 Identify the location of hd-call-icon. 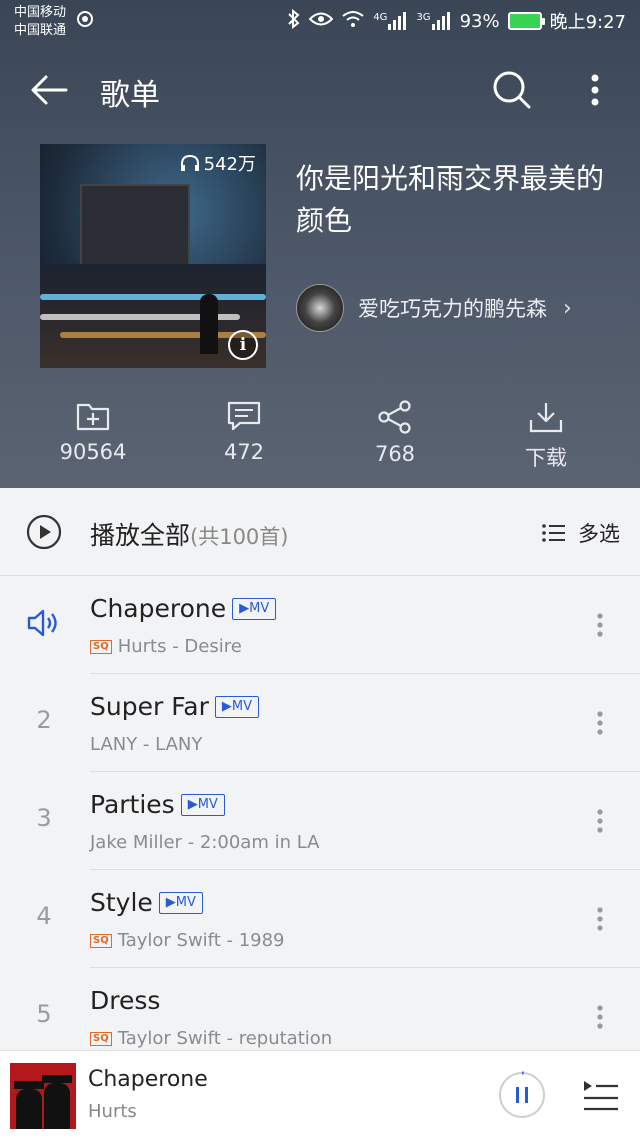
(85, 21).